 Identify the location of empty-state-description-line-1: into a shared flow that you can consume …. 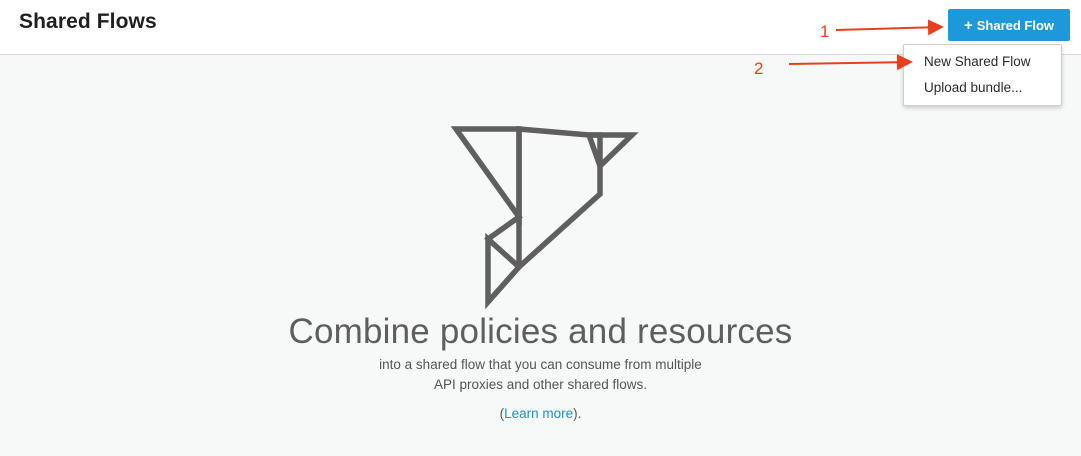
(540, 364).